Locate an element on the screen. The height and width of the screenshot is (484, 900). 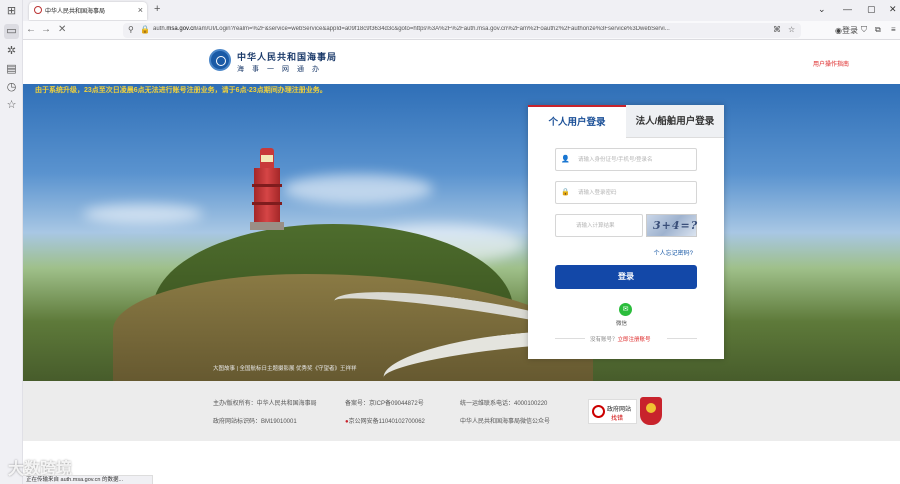
site-subtitle: 海事一网通办 is located at coordinates (282, 69).